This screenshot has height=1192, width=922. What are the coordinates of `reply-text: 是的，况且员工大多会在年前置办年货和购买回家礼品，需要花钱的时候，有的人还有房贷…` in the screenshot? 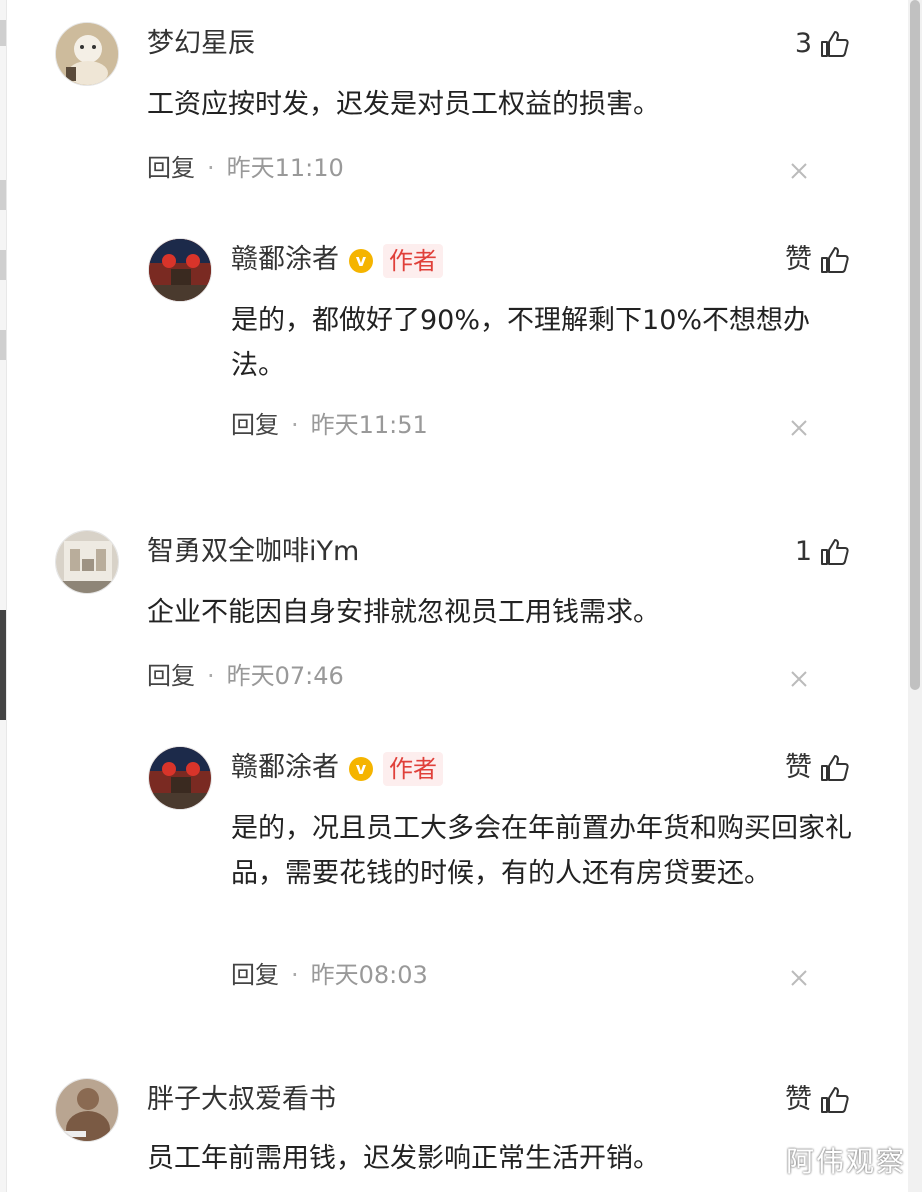 It's located at (541, 851).